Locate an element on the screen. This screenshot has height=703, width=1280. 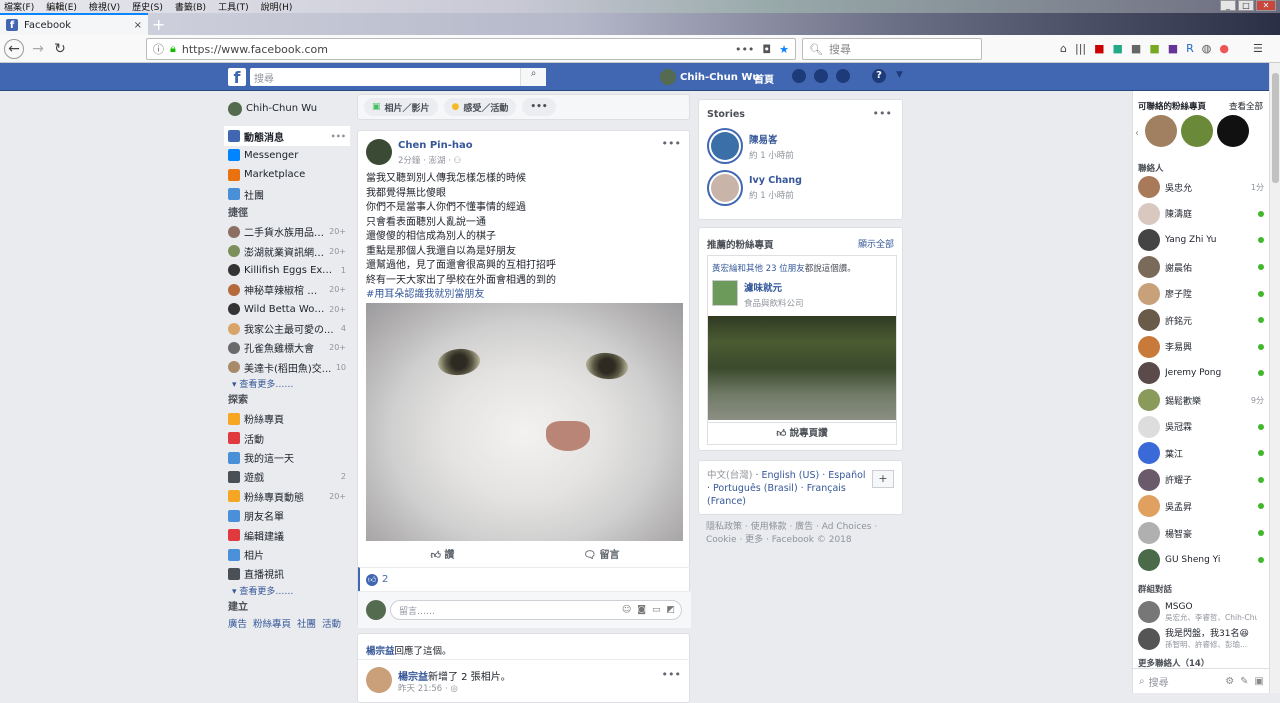
page-thumbnail is located at coordinates (725, 293).